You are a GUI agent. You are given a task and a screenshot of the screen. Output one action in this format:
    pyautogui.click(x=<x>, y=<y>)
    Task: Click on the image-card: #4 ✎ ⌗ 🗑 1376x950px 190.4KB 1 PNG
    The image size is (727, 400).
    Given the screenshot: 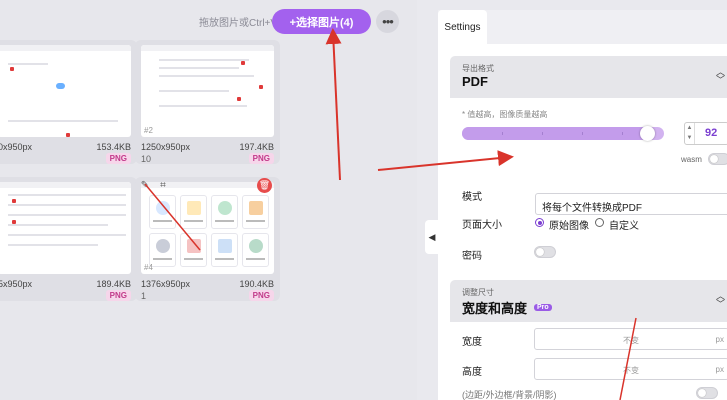 What is the action you would take?
    pyautogui.click(x=207, y=239)
    